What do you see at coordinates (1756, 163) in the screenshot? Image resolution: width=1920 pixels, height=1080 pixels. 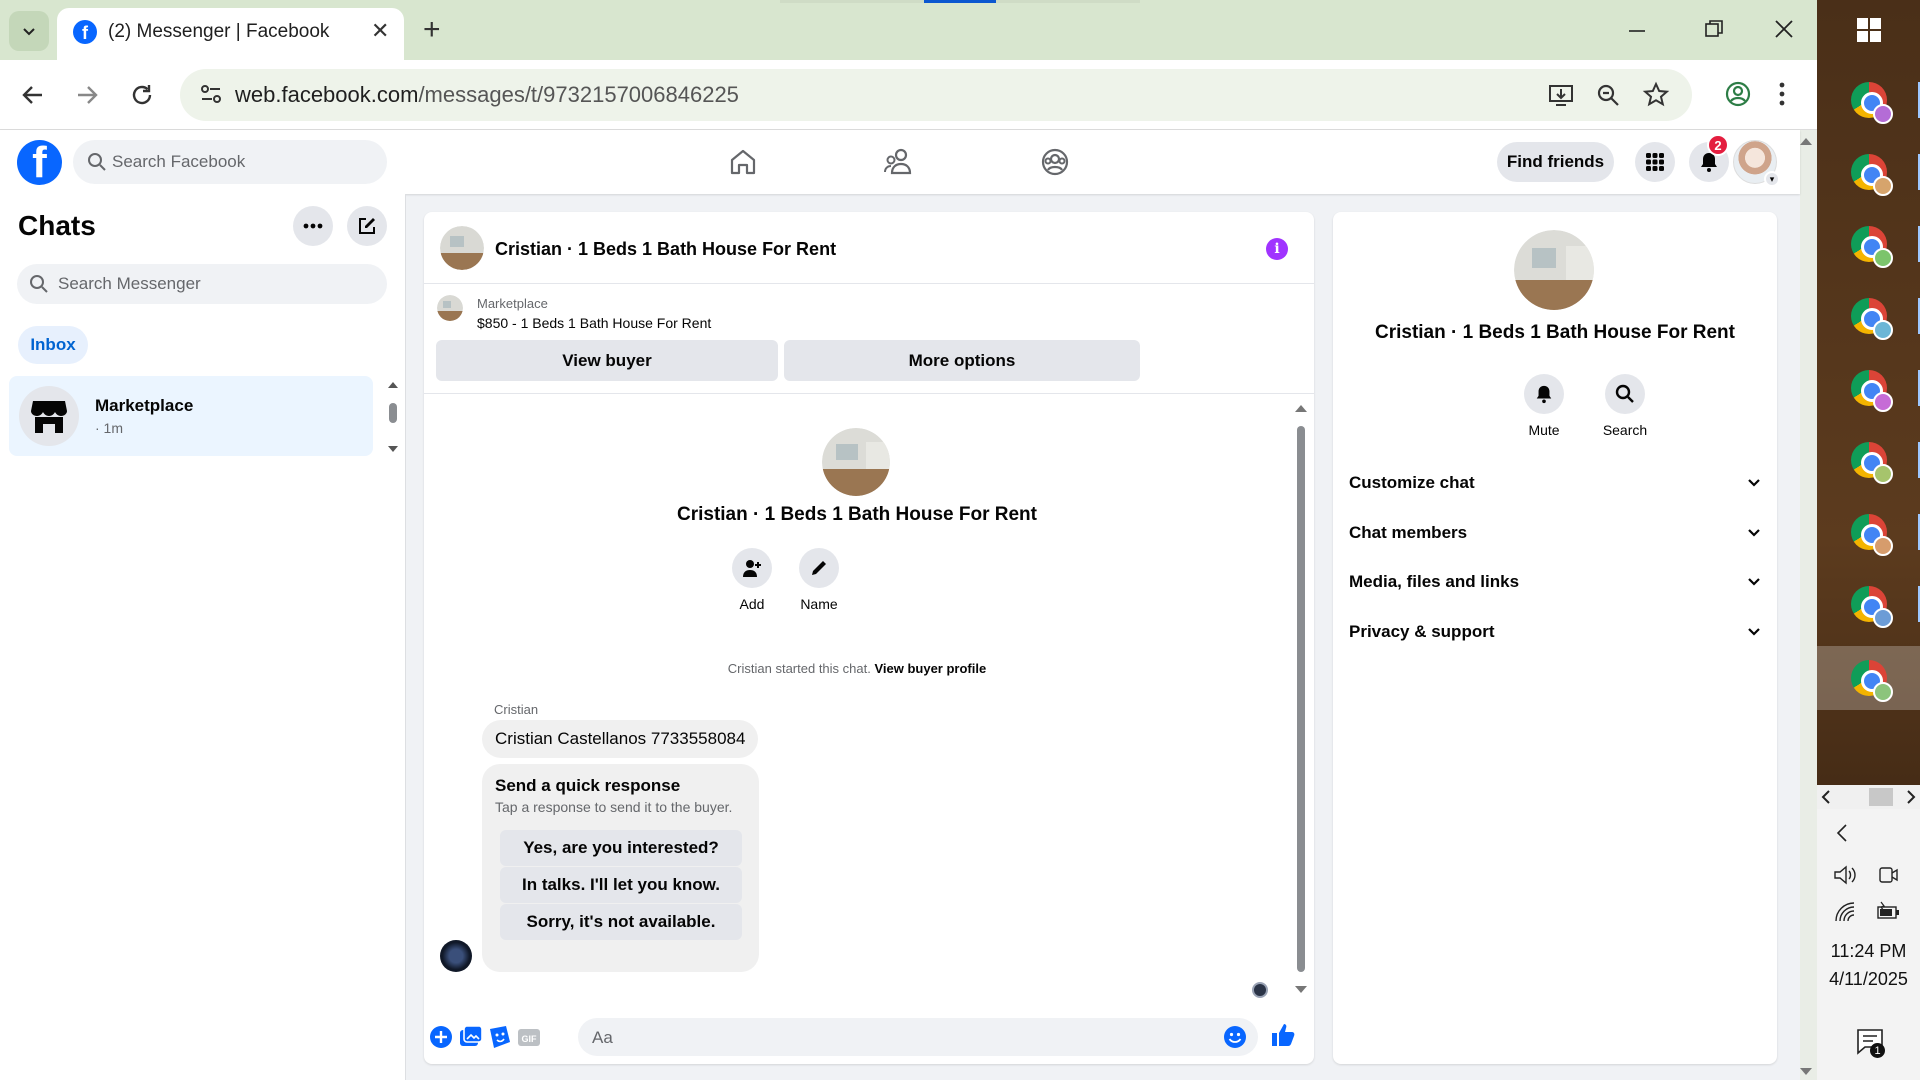 I see `account-avatar: ▾` at bounding box center [1756, 163].